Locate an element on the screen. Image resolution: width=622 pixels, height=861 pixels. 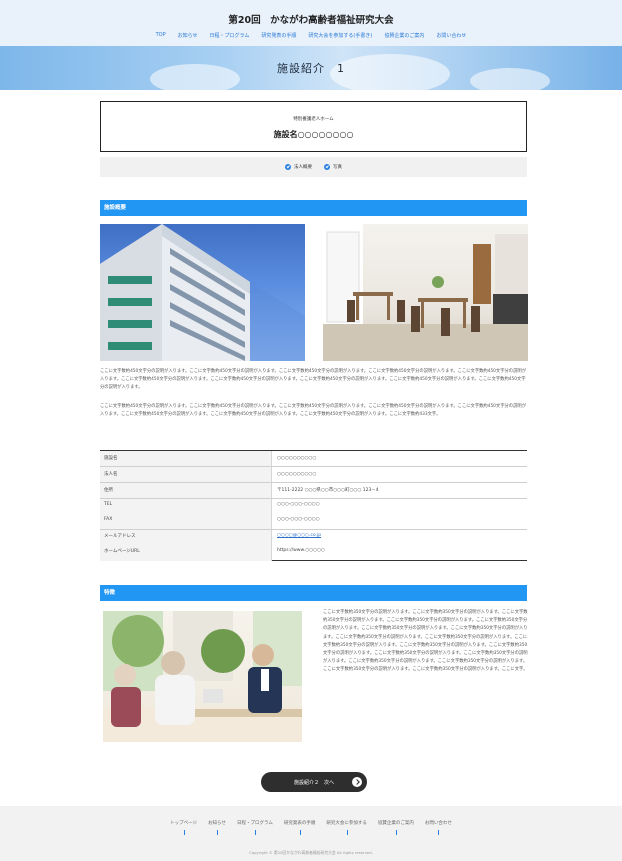
site-title: 第20回 かながわ高齢者福祉研究大会 is located at coordinates (311, 19).